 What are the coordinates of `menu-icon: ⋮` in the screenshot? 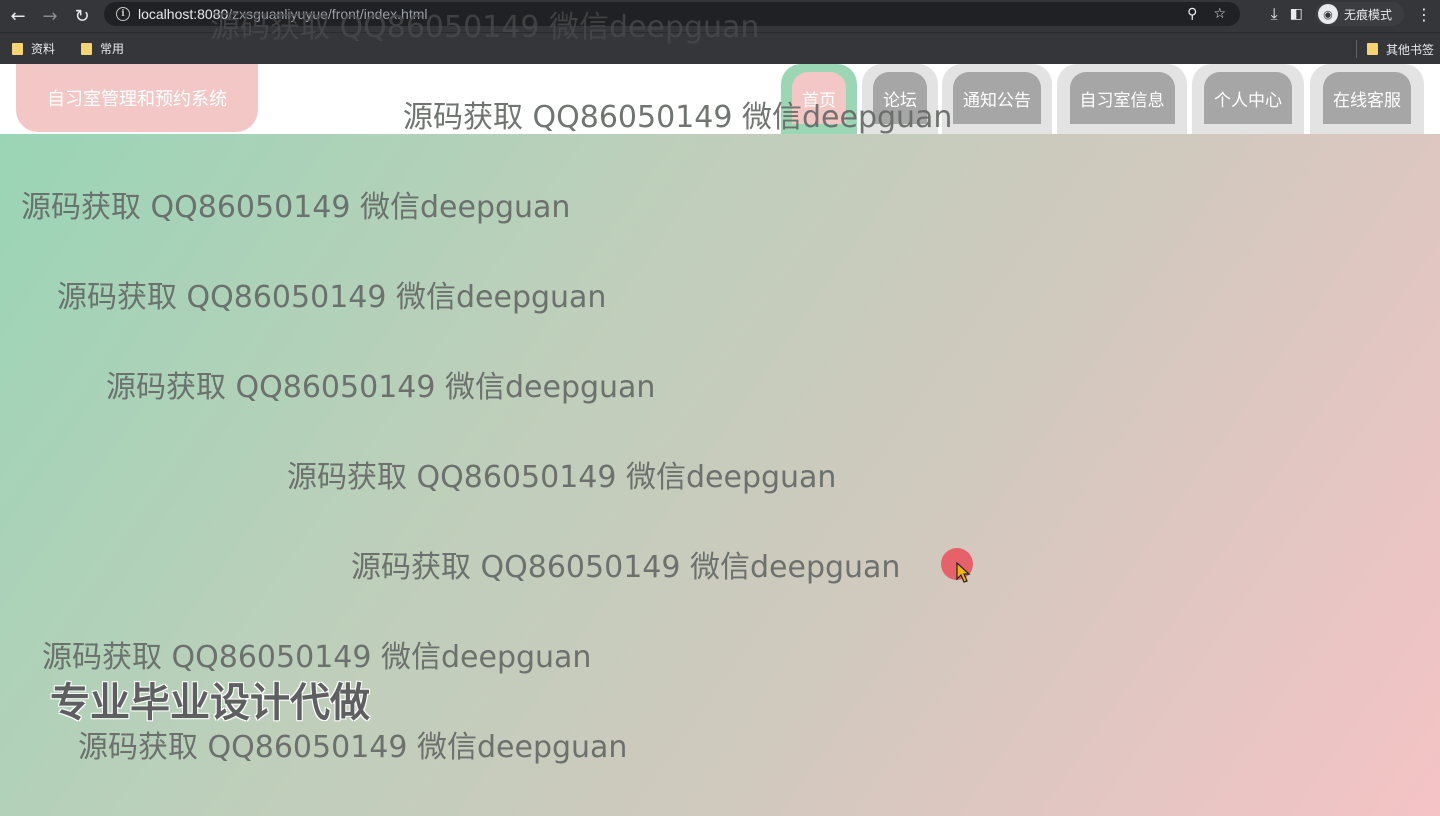 It's located at (1424, 14).